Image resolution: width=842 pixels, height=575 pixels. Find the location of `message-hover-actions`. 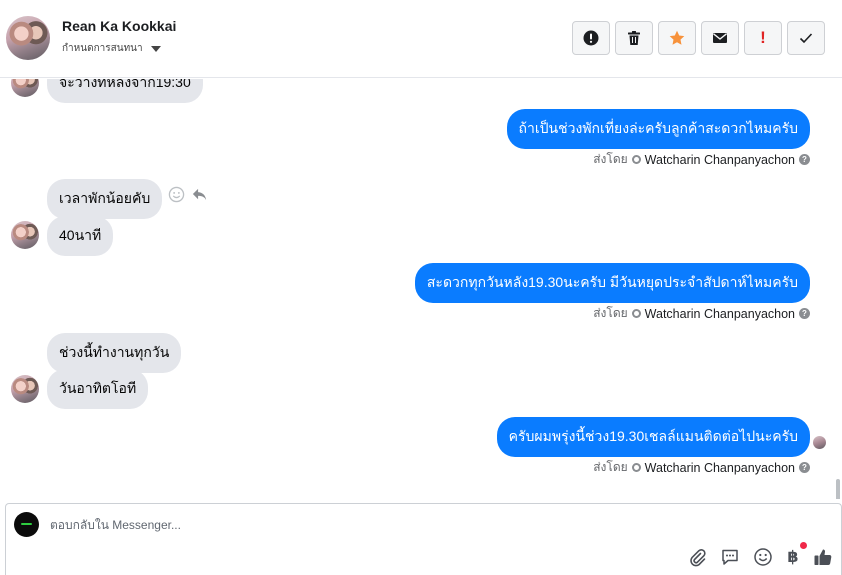

message-hover-actions is located at coordinates (188, 194).